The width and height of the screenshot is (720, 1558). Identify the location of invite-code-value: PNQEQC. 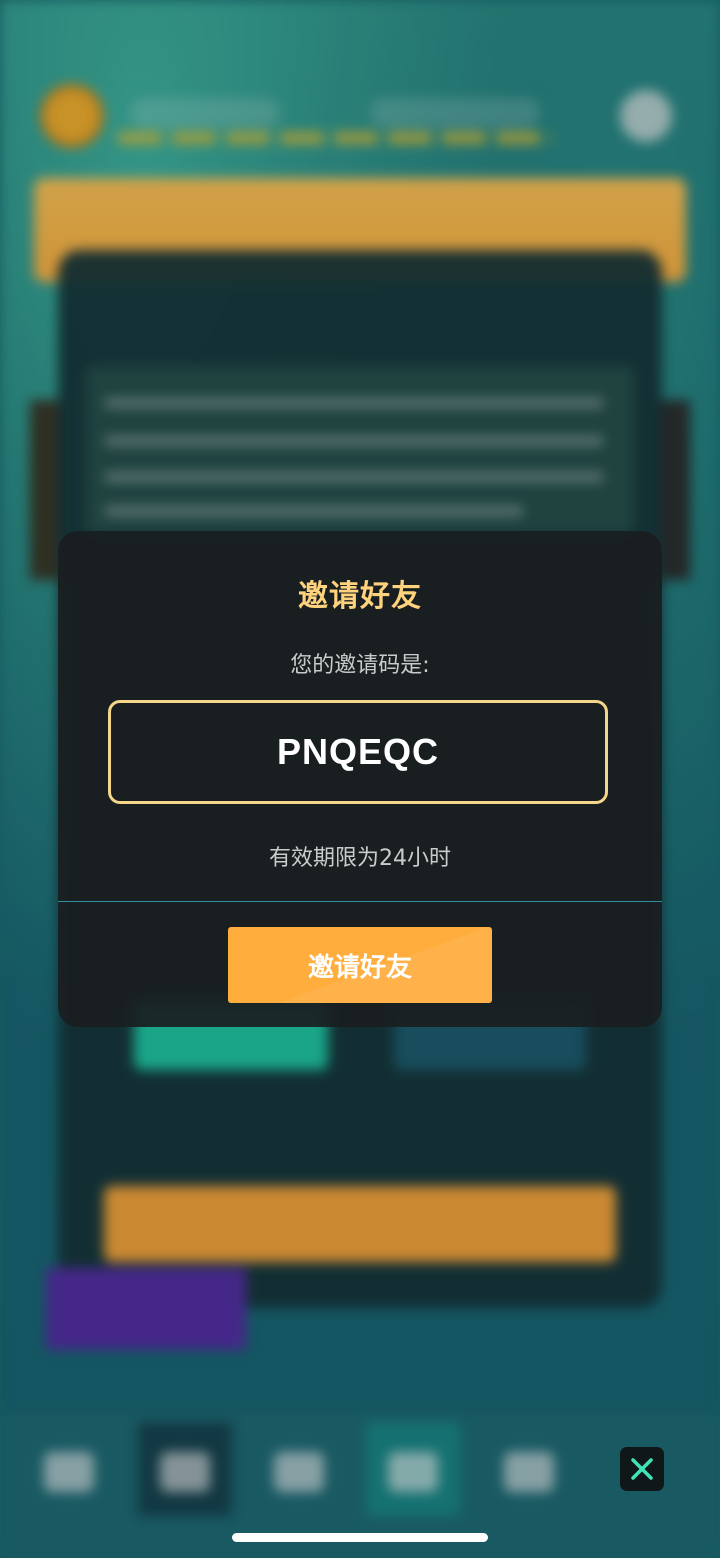
(358, 751).